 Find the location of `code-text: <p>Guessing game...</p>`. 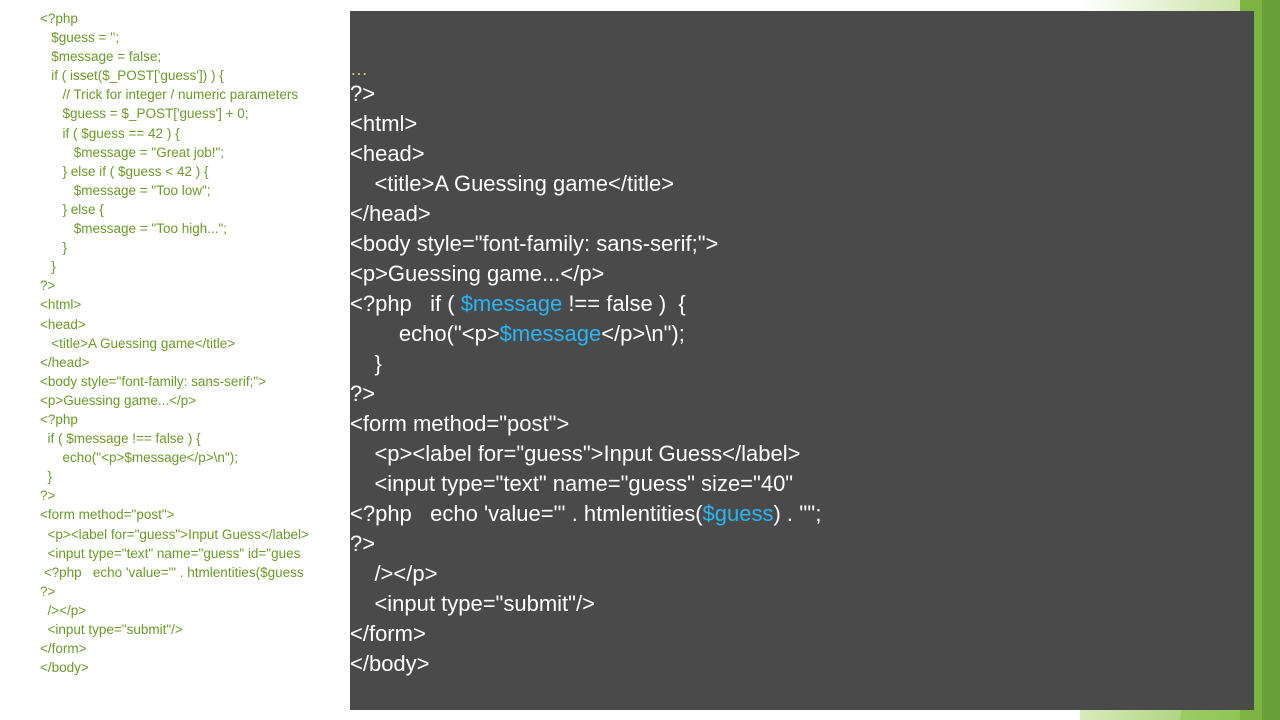

code-text: <p>Guessing game...</p> is located at coordinates (477, 273).